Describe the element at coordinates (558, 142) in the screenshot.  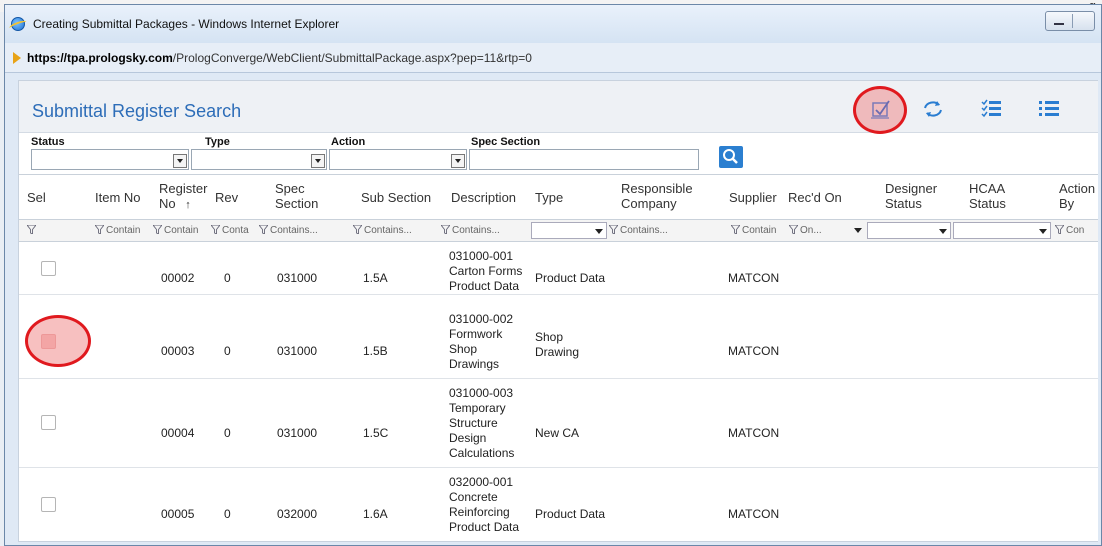
I see `filter-labels: Status Type Action Spec Section` at that location.